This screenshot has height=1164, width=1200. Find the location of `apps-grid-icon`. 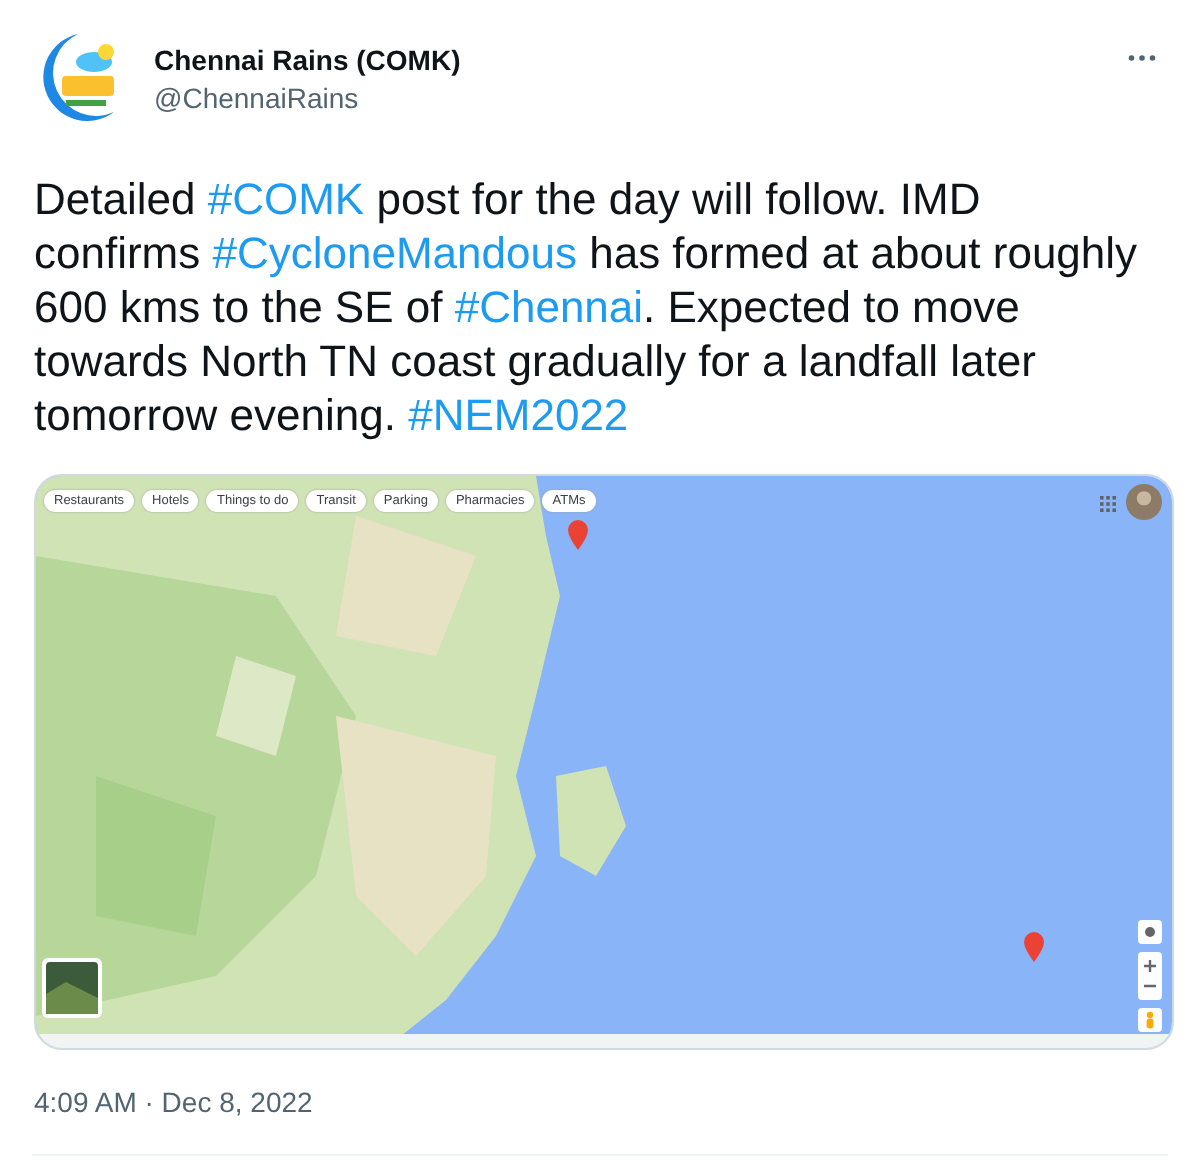

apps-grid-icon is located at coordinates (1108, 504).